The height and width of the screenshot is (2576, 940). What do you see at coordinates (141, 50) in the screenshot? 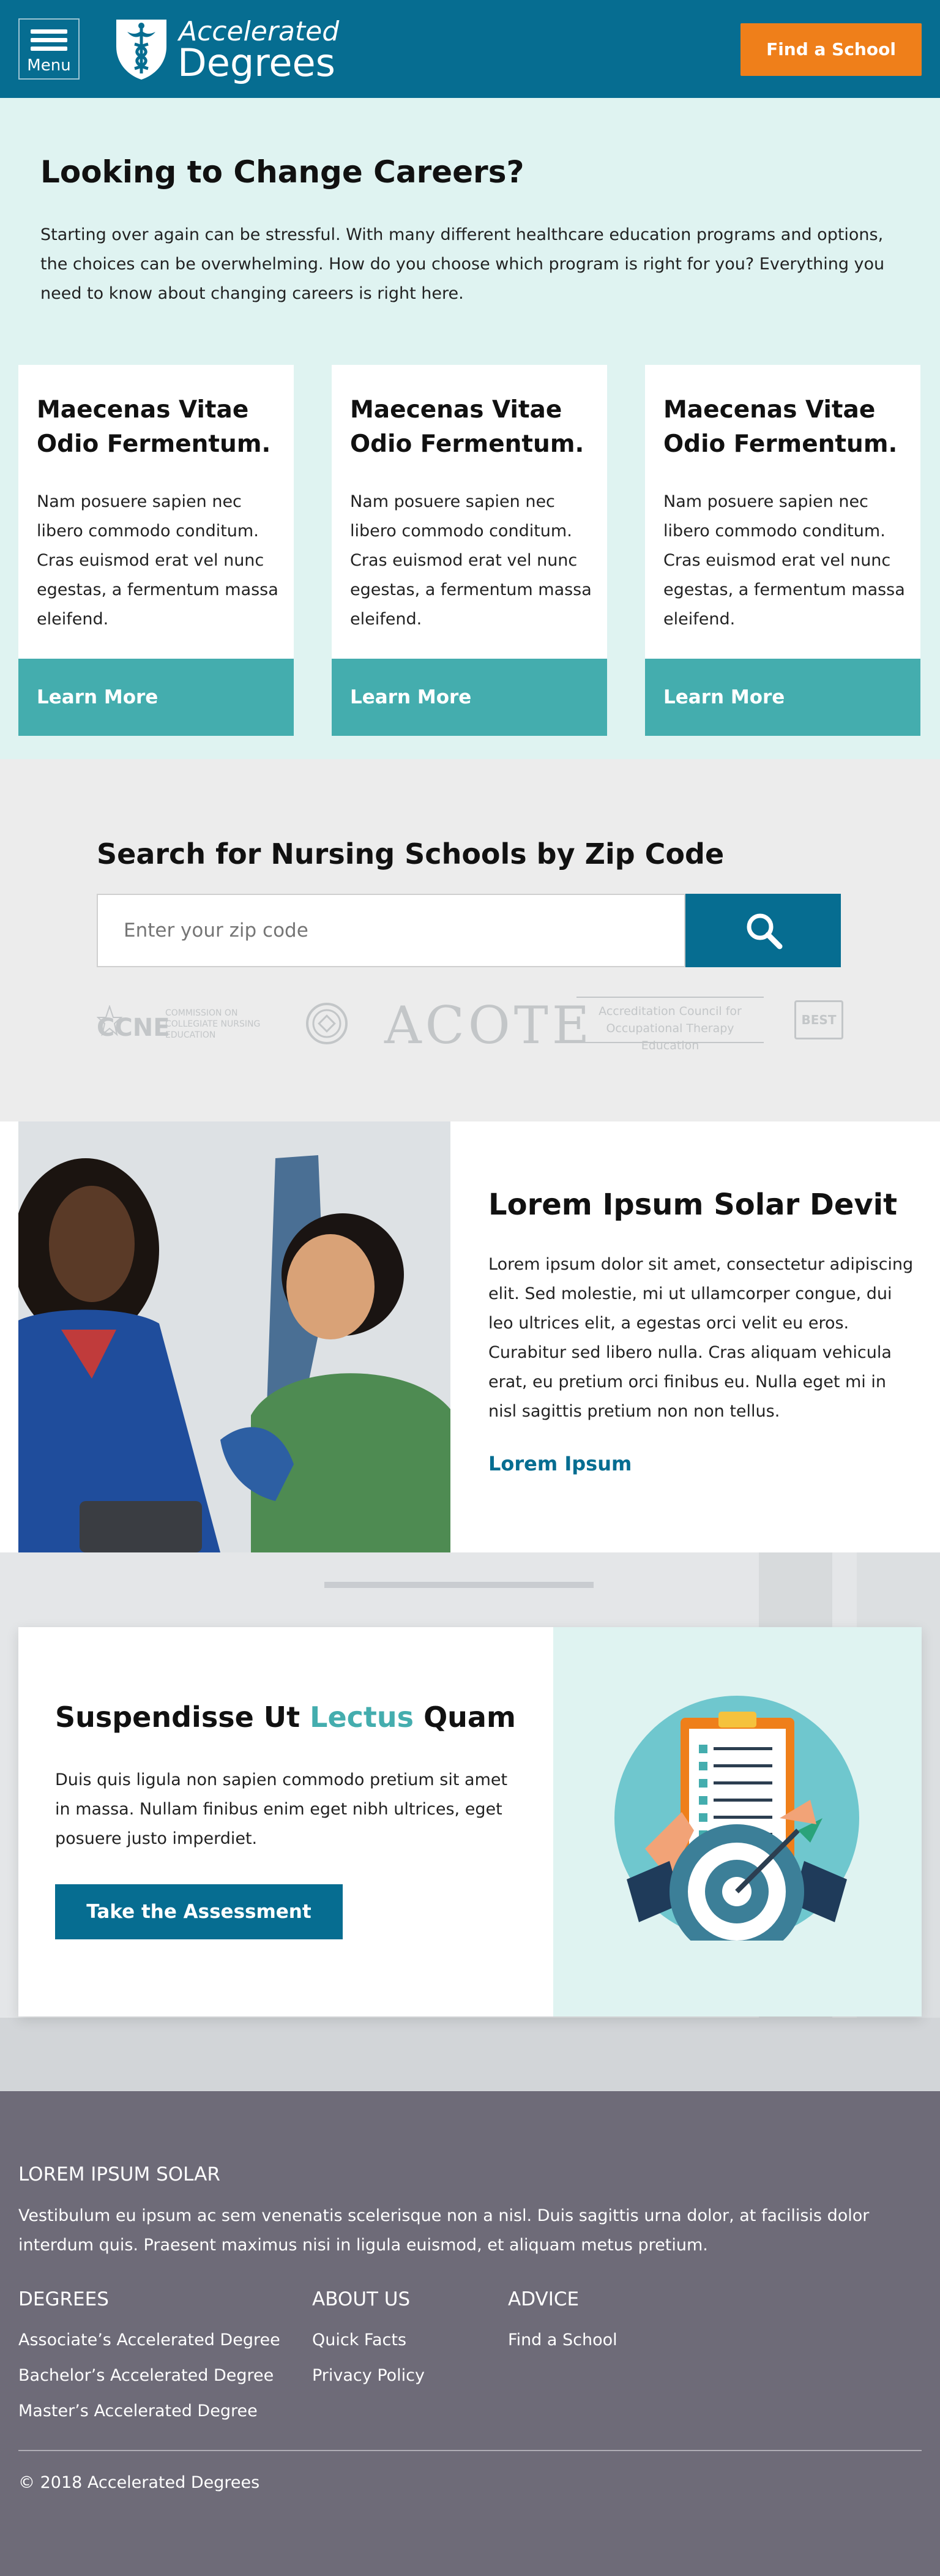
I see `caduceus-shield-icon` at bounding box center [141, 50].